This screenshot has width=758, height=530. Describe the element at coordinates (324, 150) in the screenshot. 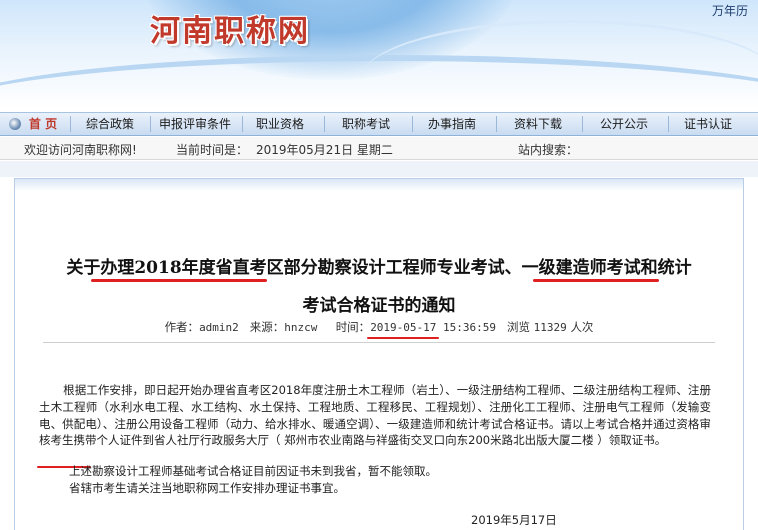

I see `current-time-value: 2019年05月21日 星期二` at that location.